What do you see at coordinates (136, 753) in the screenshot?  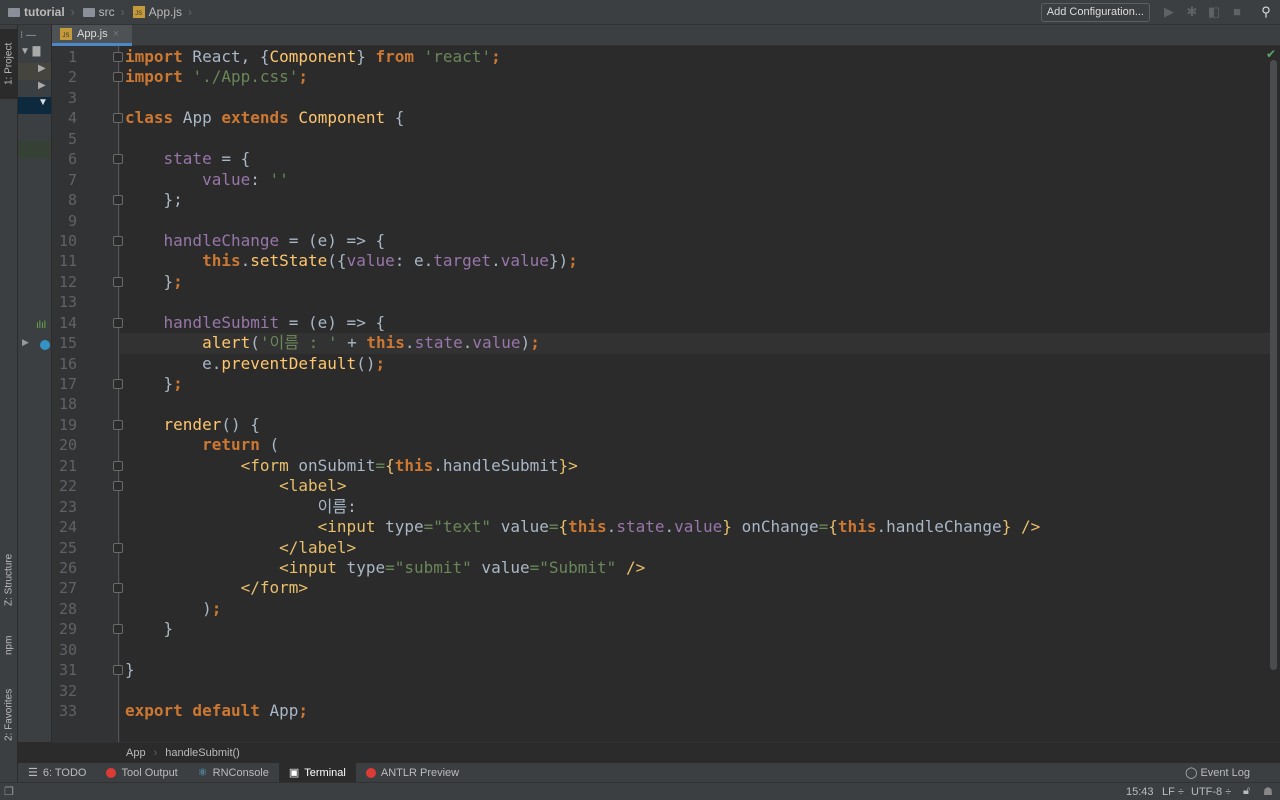 I see `breadcrumb-class: App` at bounding box center [136, 753].